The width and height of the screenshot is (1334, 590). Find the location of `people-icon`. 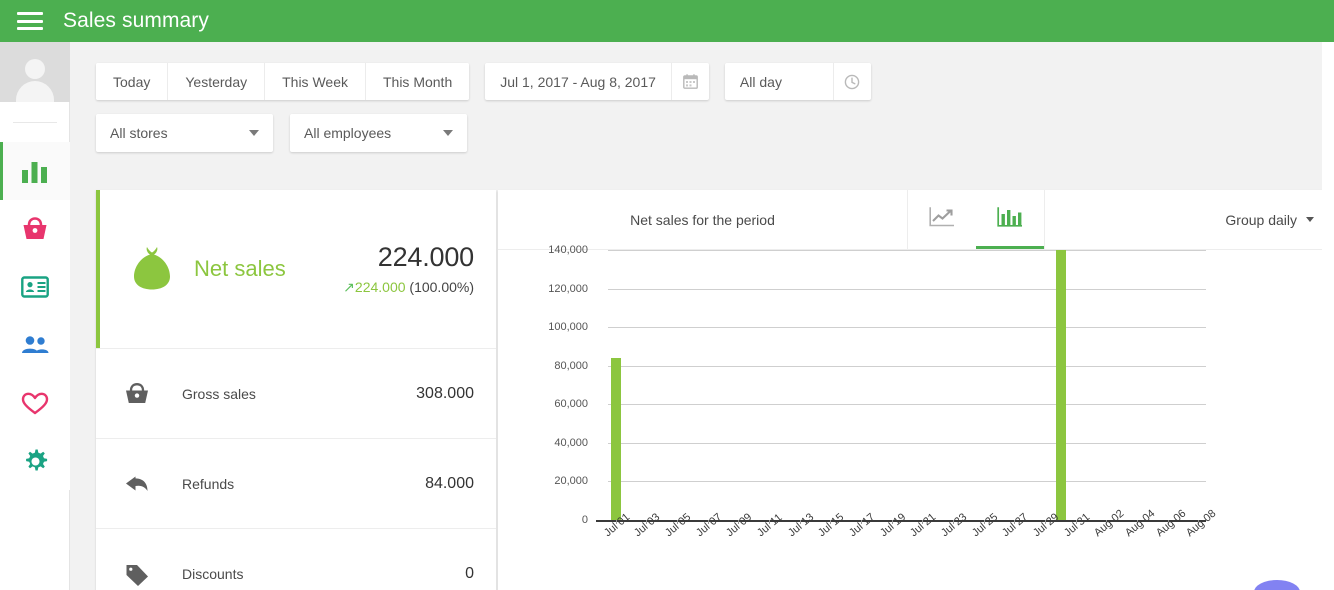

people-icon is located at coordinates (35, 345).